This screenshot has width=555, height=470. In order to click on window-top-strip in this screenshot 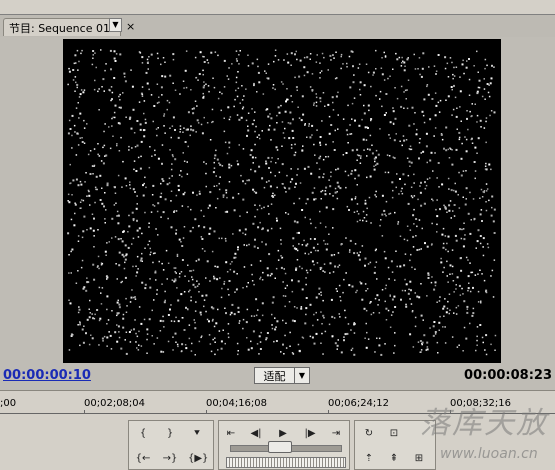, I will do `click(277, 7)`.